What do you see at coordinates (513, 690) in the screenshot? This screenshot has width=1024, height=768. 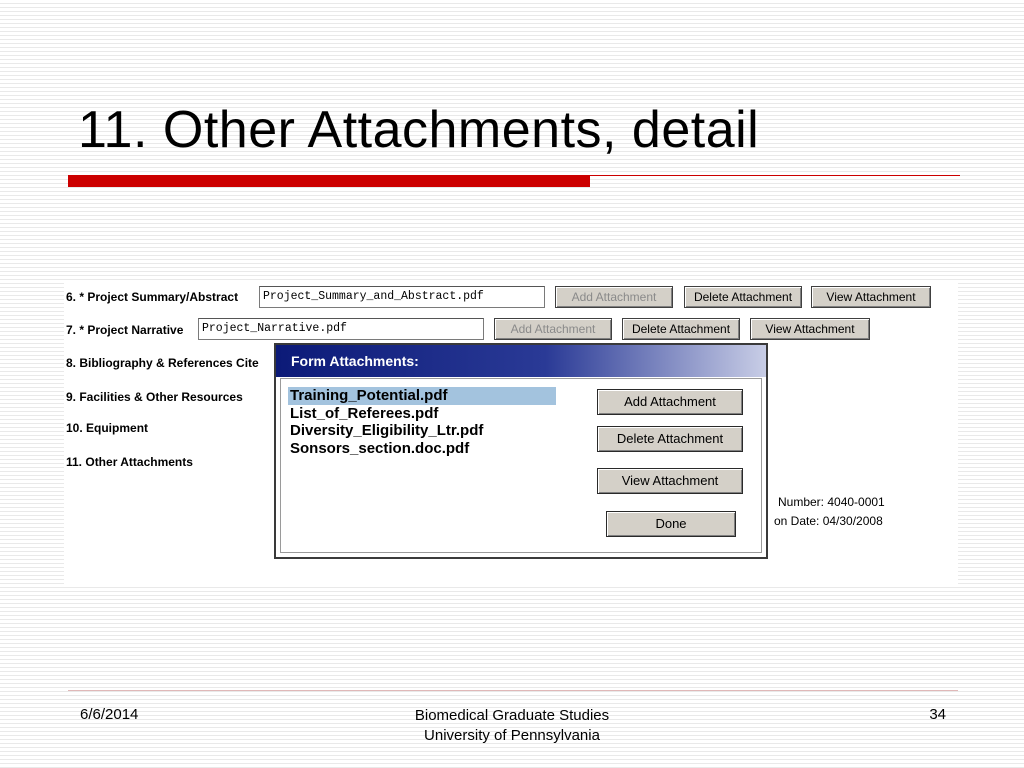 I see `footer-divider` at bounding box center [513, 690].